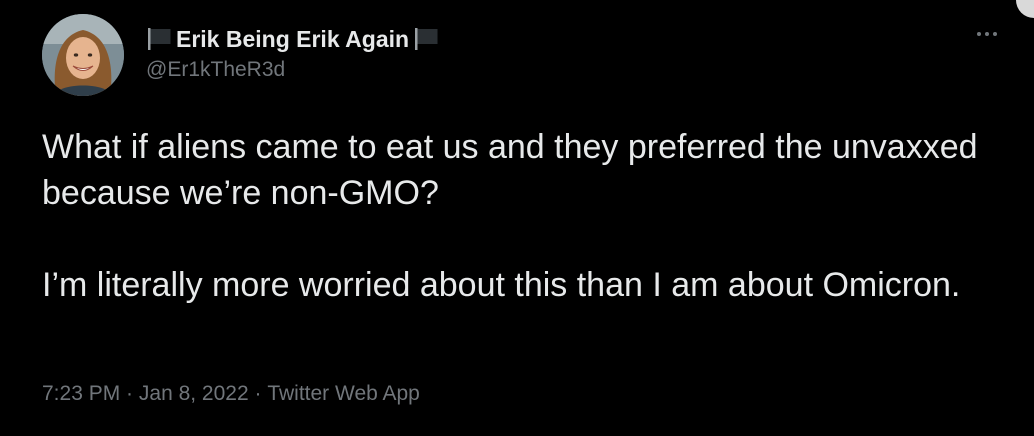  I want to click on tweet-time-link: 7:23 PM, so click(81, 394).